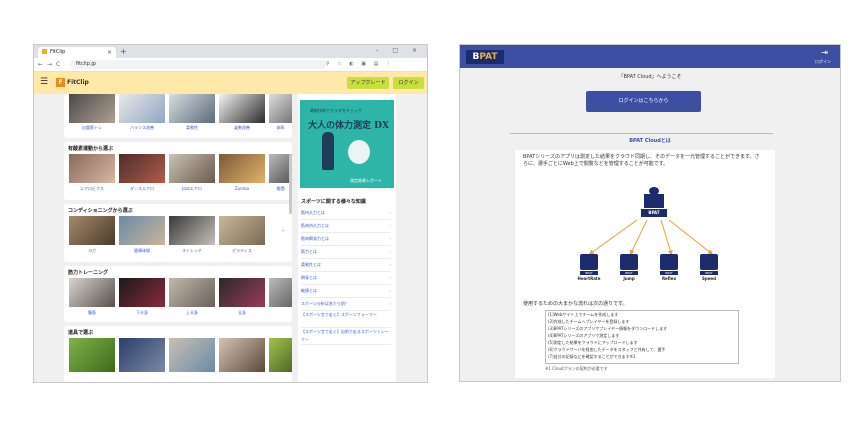  What do you see at coordinates (100, 211) in the screenshot?
I see `section-title: コンディショニングから選ぶ` at bounding box center [100, 211].